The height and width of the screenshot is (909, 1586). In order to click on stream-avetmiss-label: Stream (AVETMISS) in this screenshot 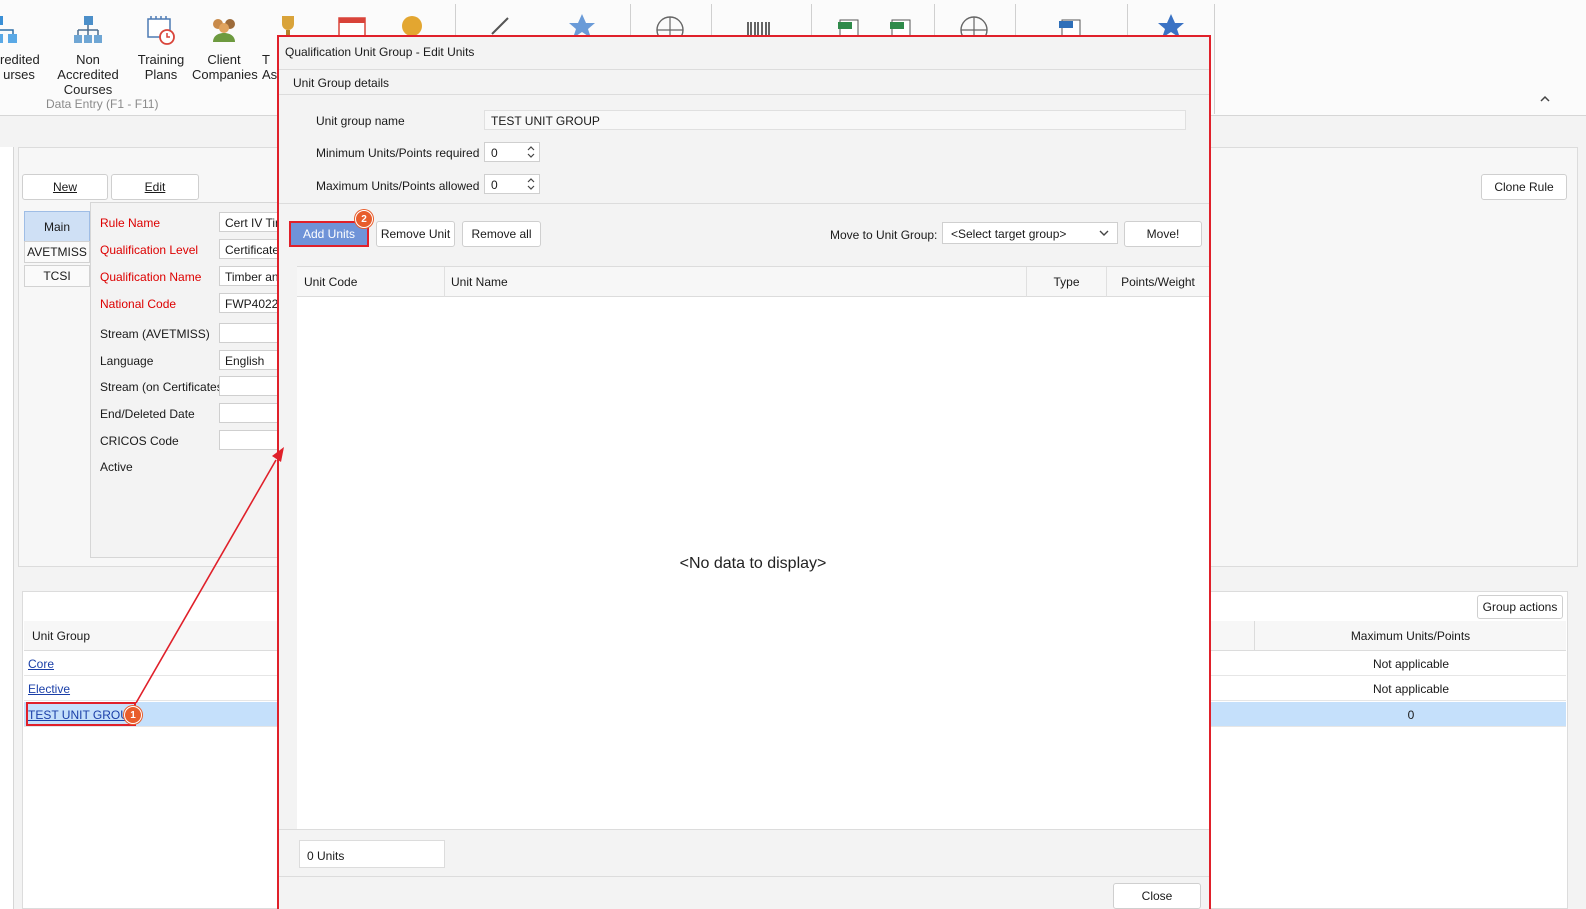, I will do `click(155, 334)`.